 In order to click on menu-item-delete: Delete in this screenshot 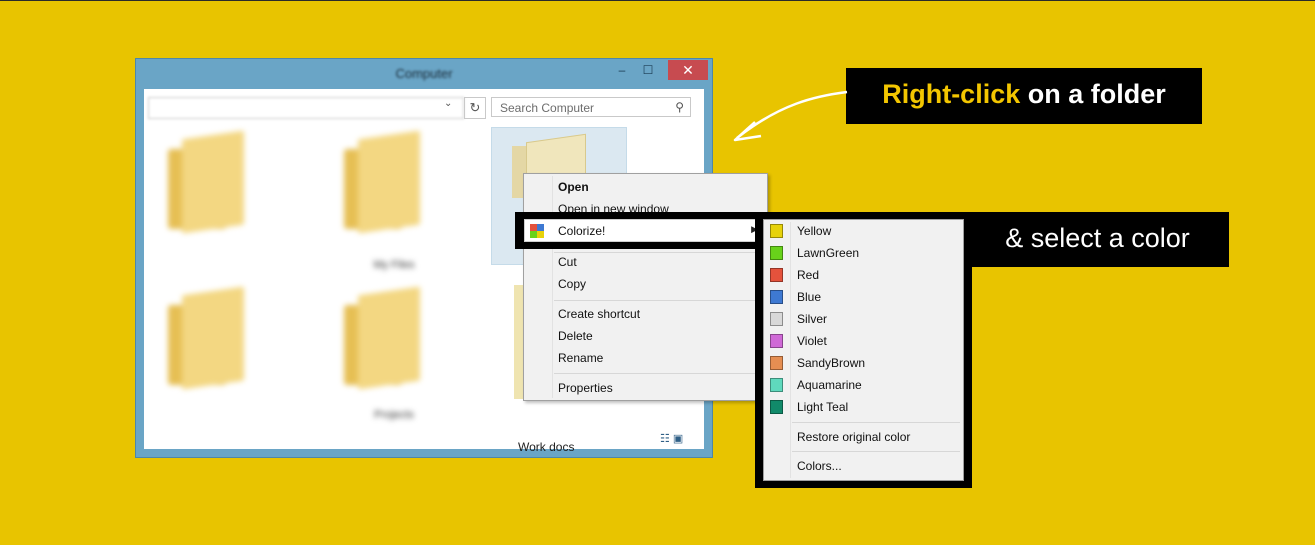, I will do `click(575, 336)`.